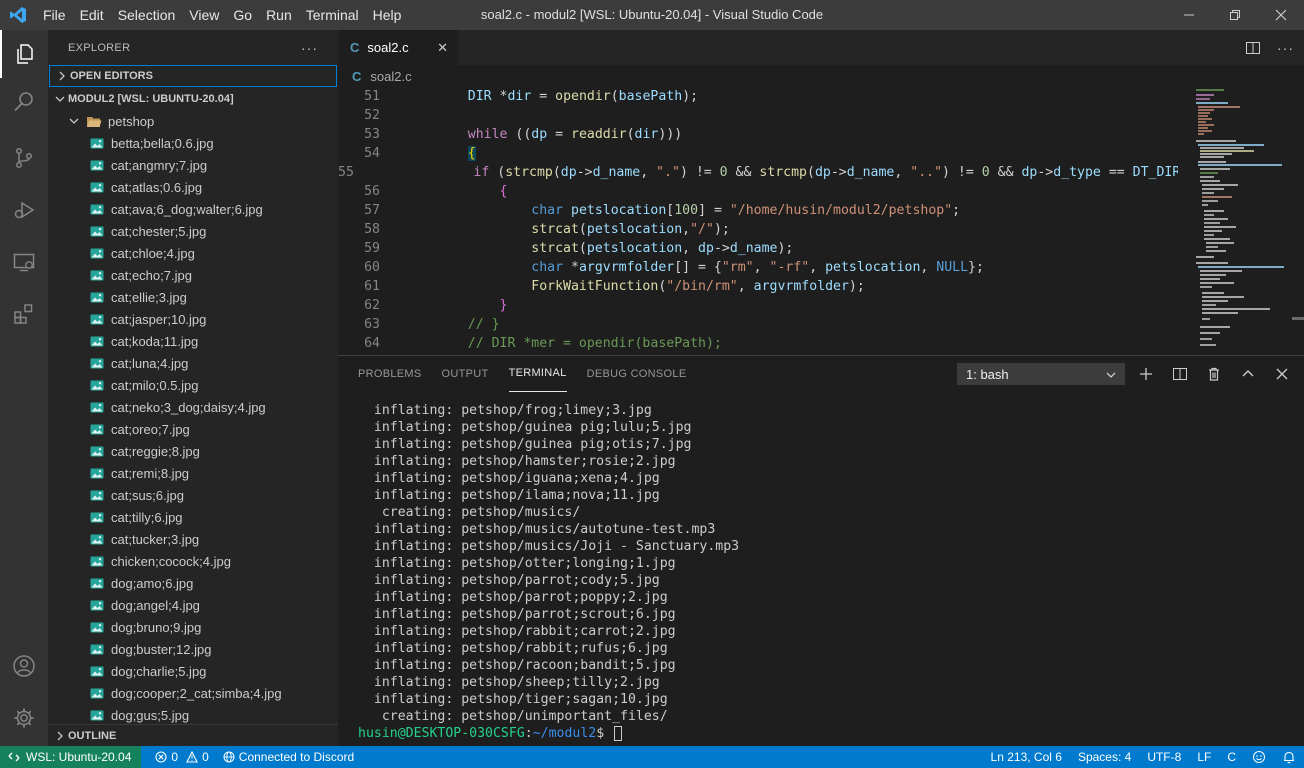 This screenshot has height=768, width=1304. What do you see at coordinates (193, 407) in the screenshot?
I see `file-item: cat;neko;3_dog;daisy;4.jpg` at bounding box center [193, 407].